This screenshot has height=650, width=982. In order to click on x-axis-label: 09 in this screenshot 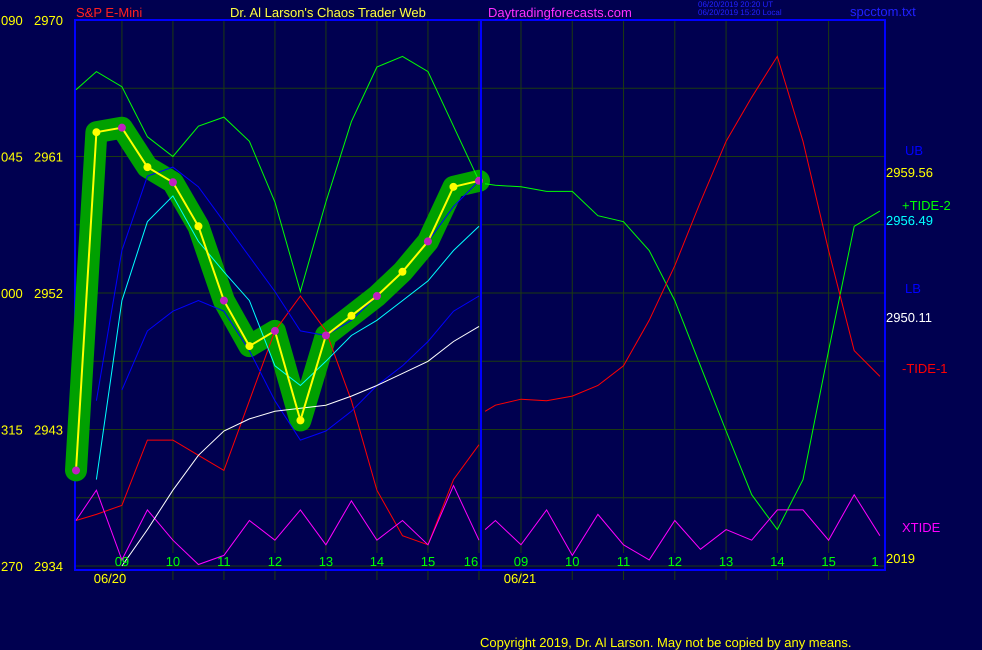, I will do `click(521, 561)`.